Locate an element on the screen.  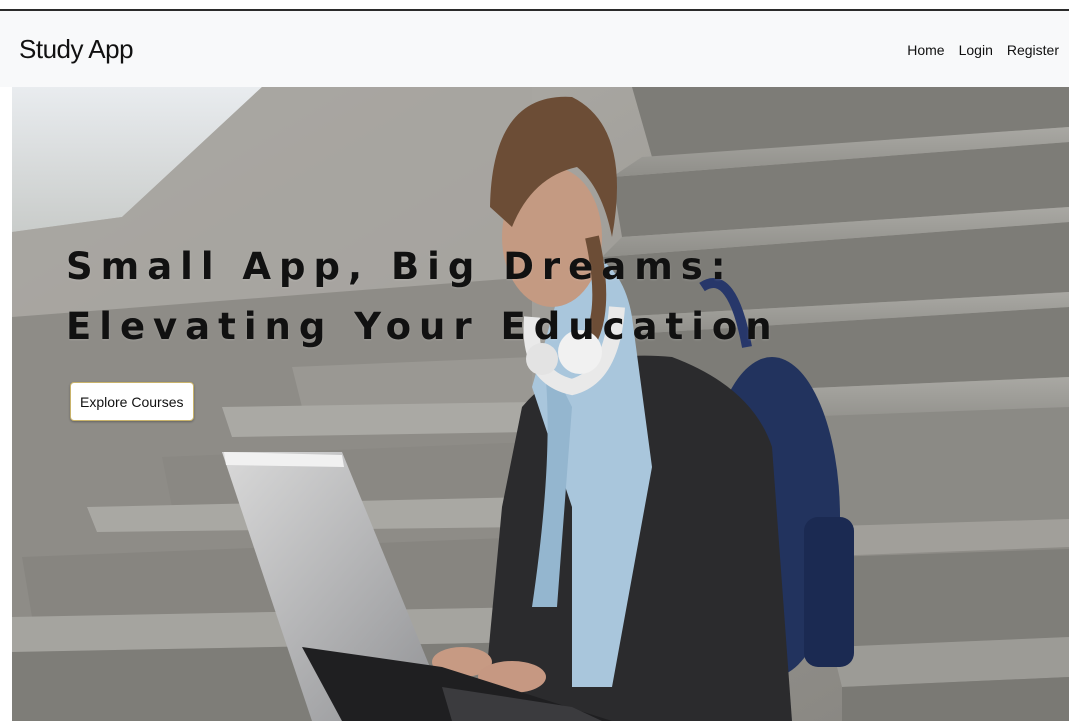
hero-headline-line-2: Elevating Your Education is located at coordinates (423, 326).